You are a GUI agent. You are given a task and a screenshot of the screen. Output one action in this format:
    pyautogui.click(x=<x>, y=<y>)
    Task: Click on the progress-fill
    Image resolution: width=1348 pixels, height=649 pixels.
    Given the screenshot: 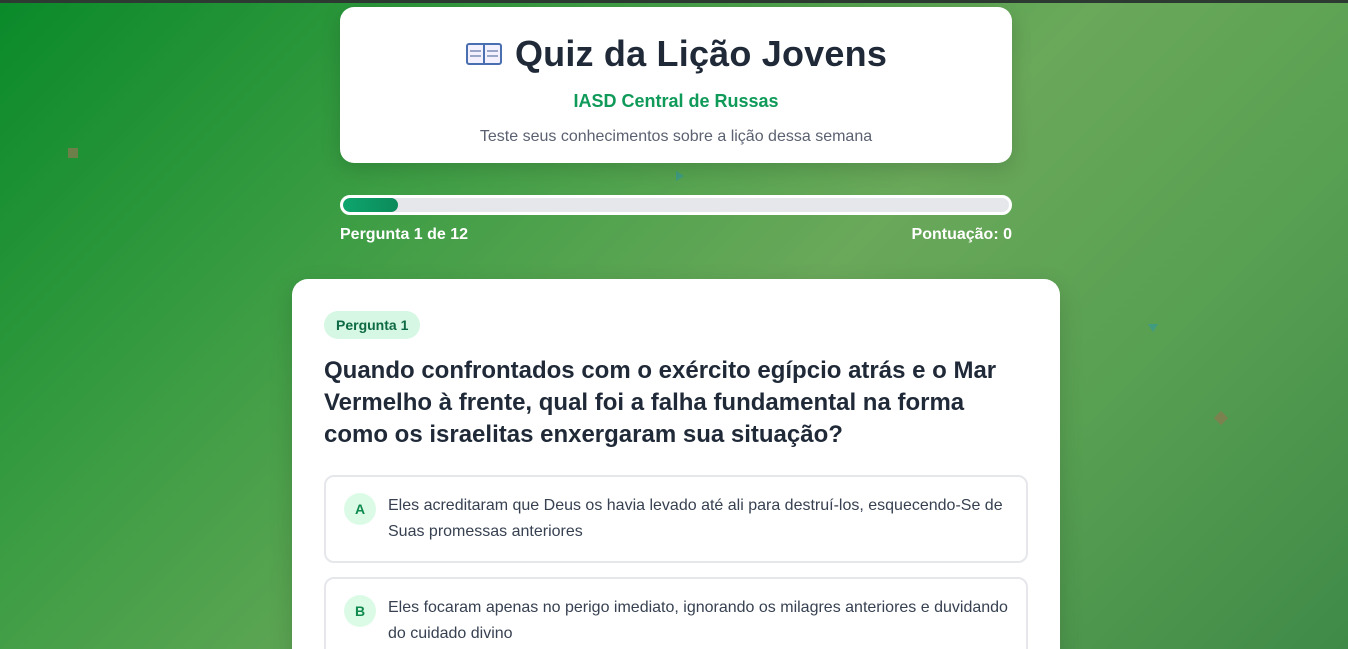 What is the action you would take?
    pyautogui.click(x=371, y=205)
    